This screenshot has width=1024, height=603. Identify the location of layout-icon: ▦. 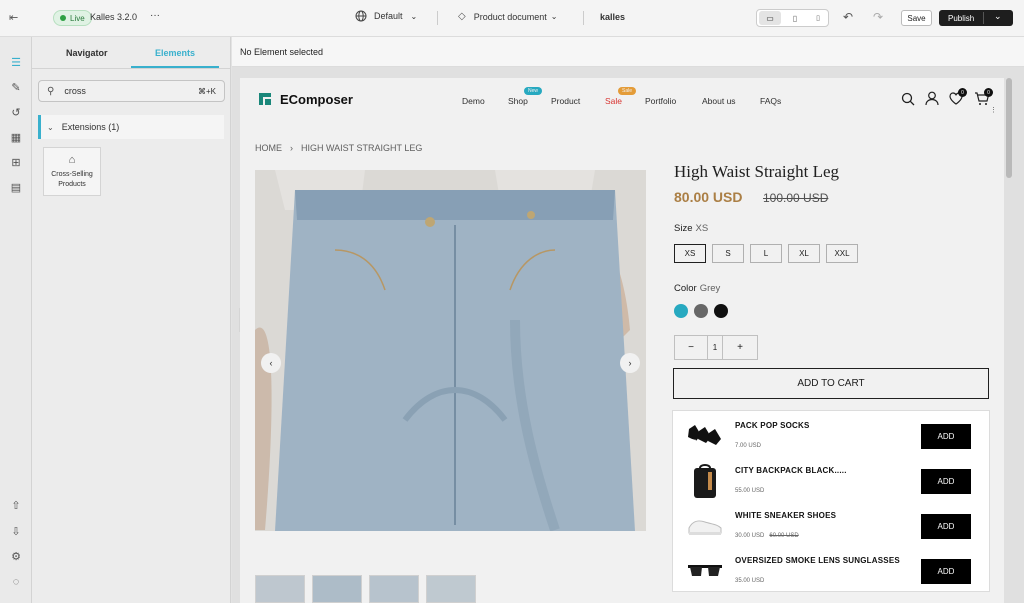
(16, 137).